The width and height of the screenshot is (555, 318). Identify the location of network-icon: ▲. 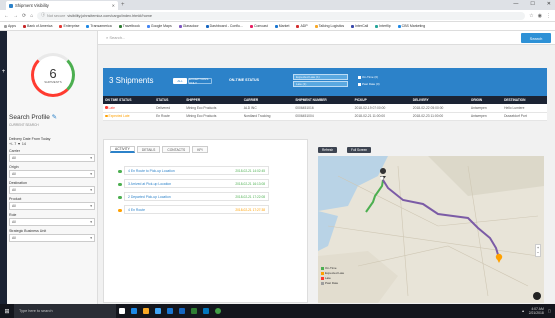
(522, 311).